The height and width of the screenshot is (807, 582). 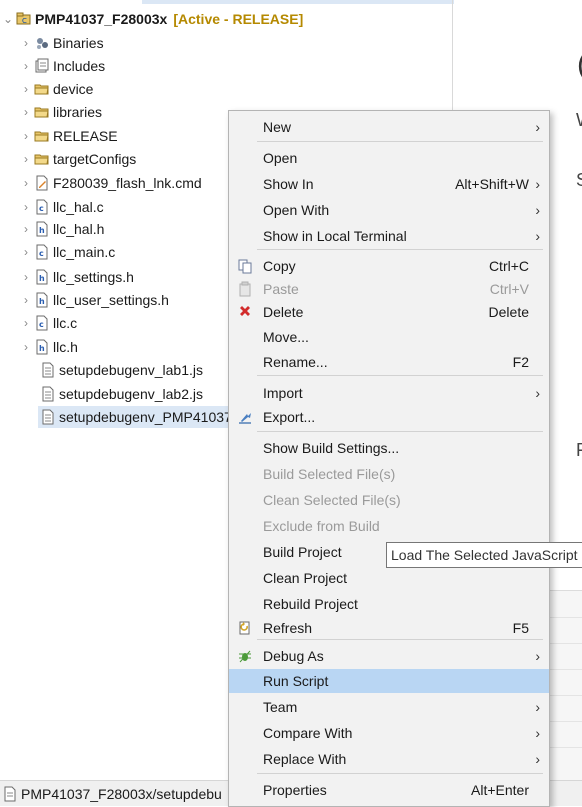 I want to click on status-path: PMP41037_F28003x/setupdebu, so click(x=121, y=793).